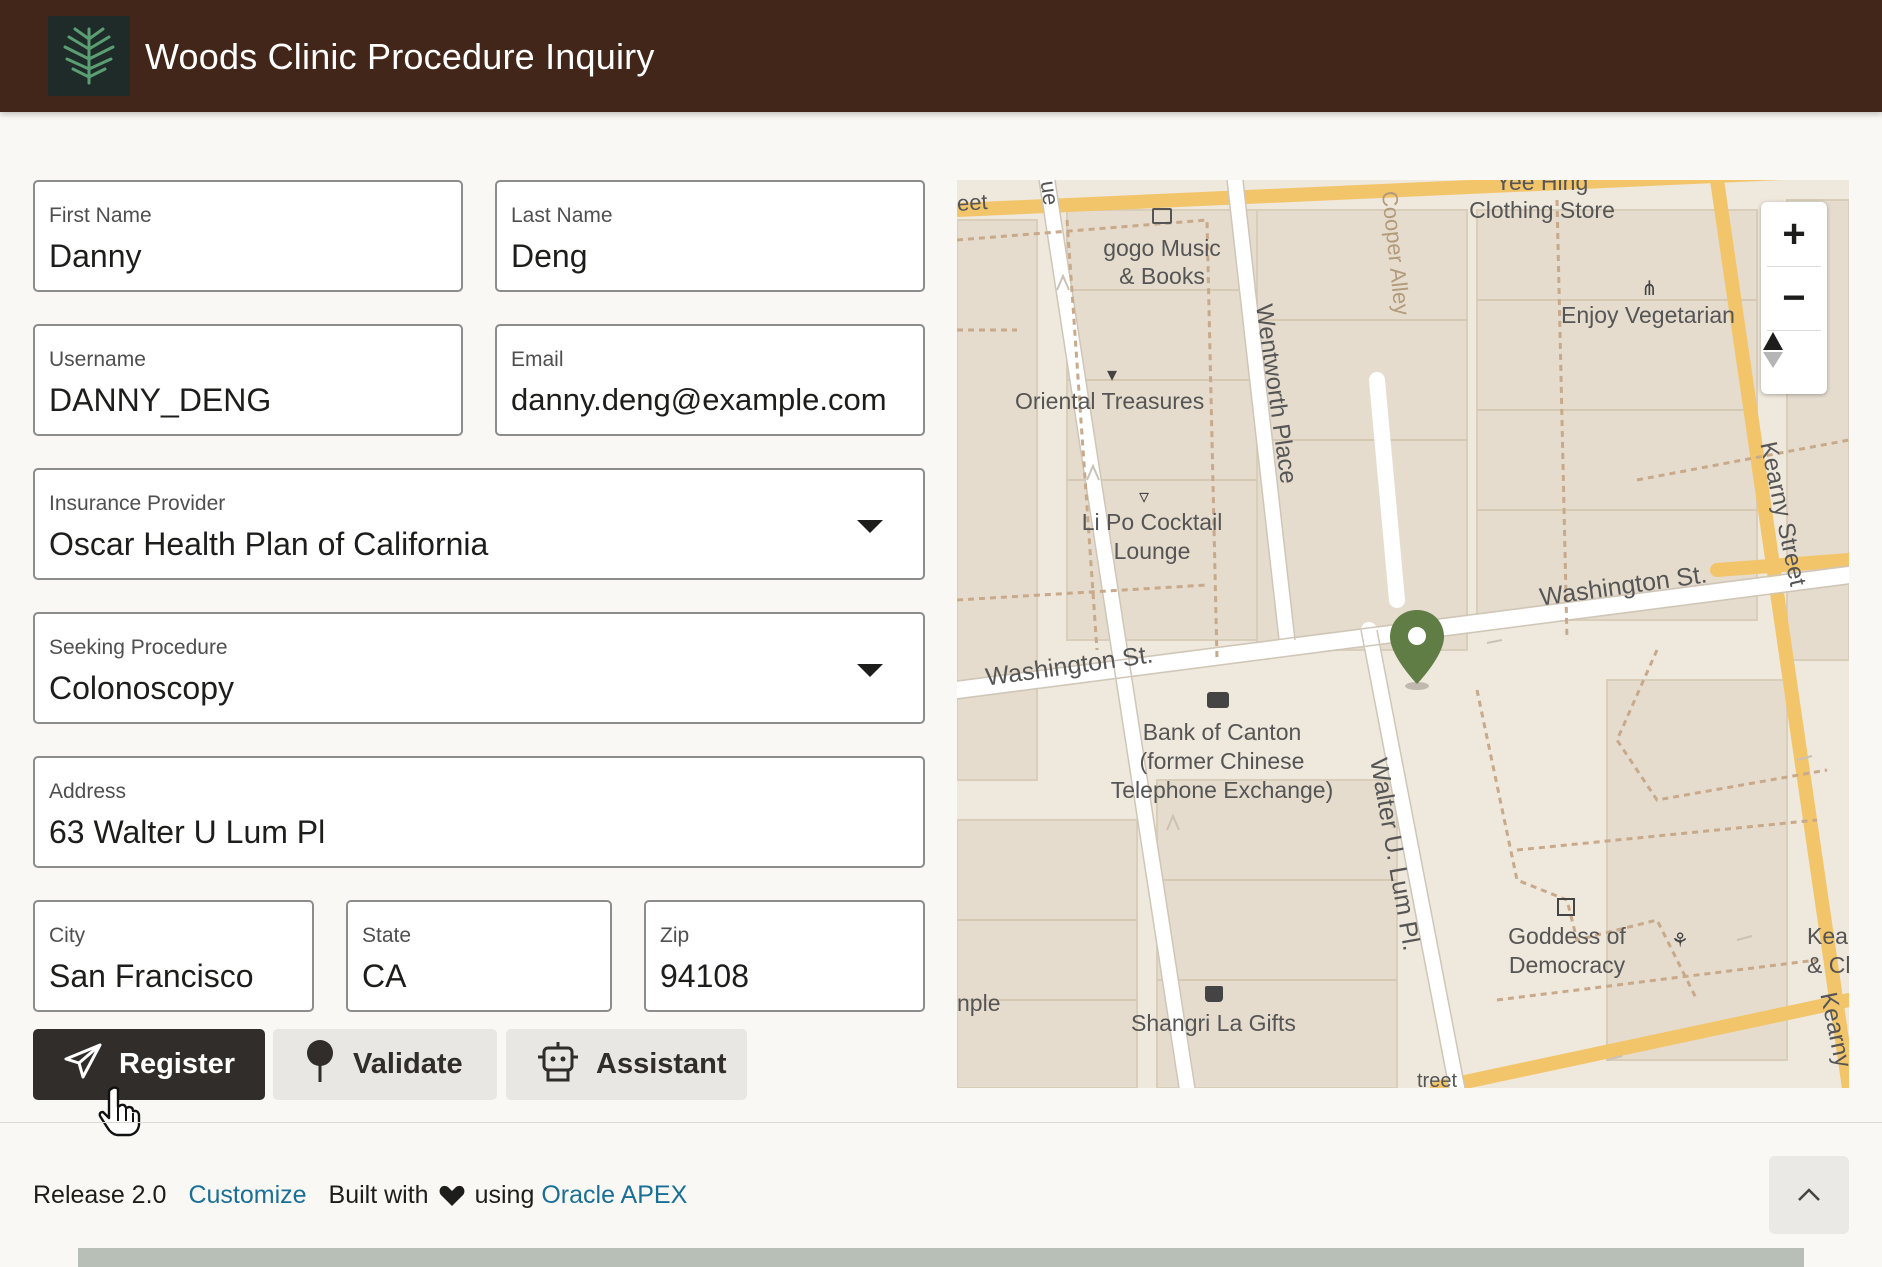 The height and width of the screenshot is (1267, 1882). Describe the element at coordinates (100, 1195) in the screenshot. I see `release-text: Release 2.0` at that location.